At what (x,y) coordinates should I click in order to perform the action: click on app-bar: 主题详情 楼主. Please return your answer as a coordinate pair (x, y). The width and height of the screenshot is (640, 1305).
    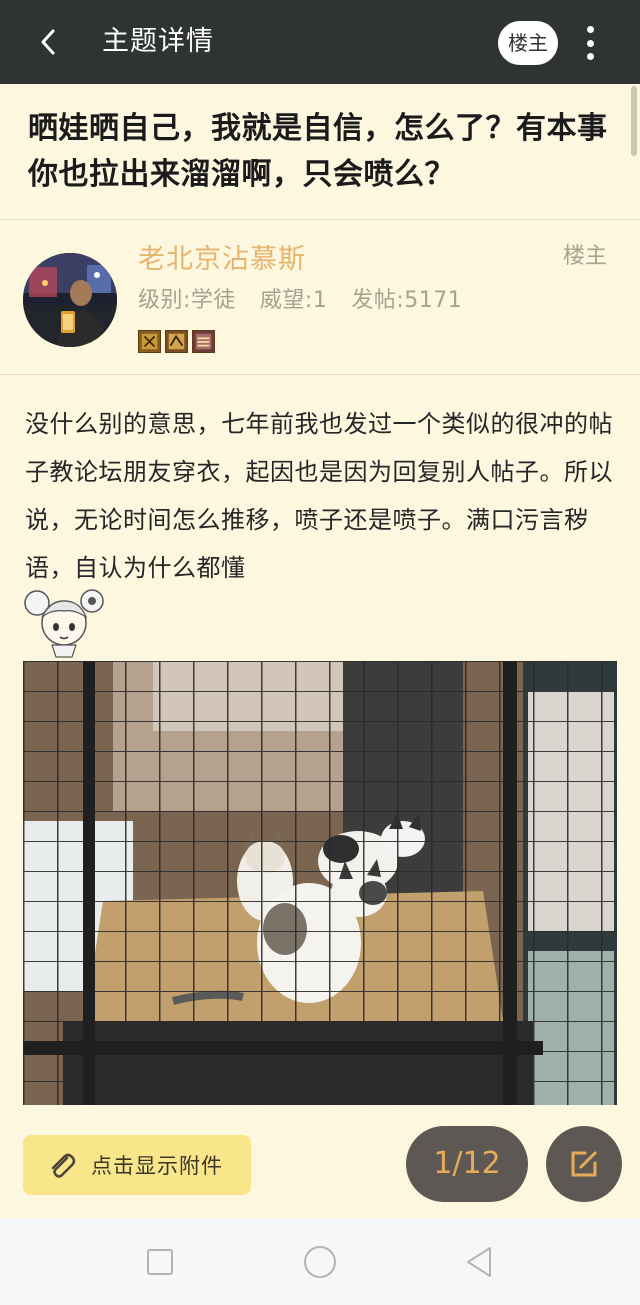
    Looking at the image, I should click on (320, 42).